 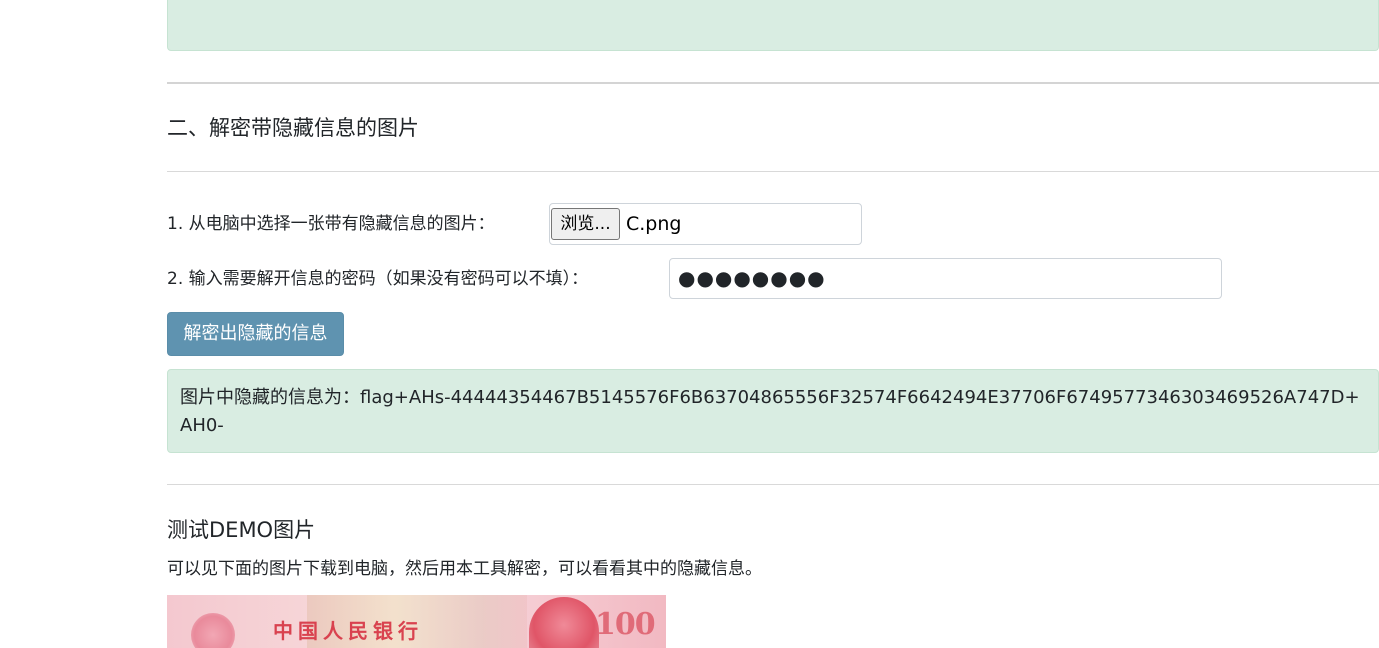 I want to click on password-input: ●●●●●●●●, so click(x=945, y=278).